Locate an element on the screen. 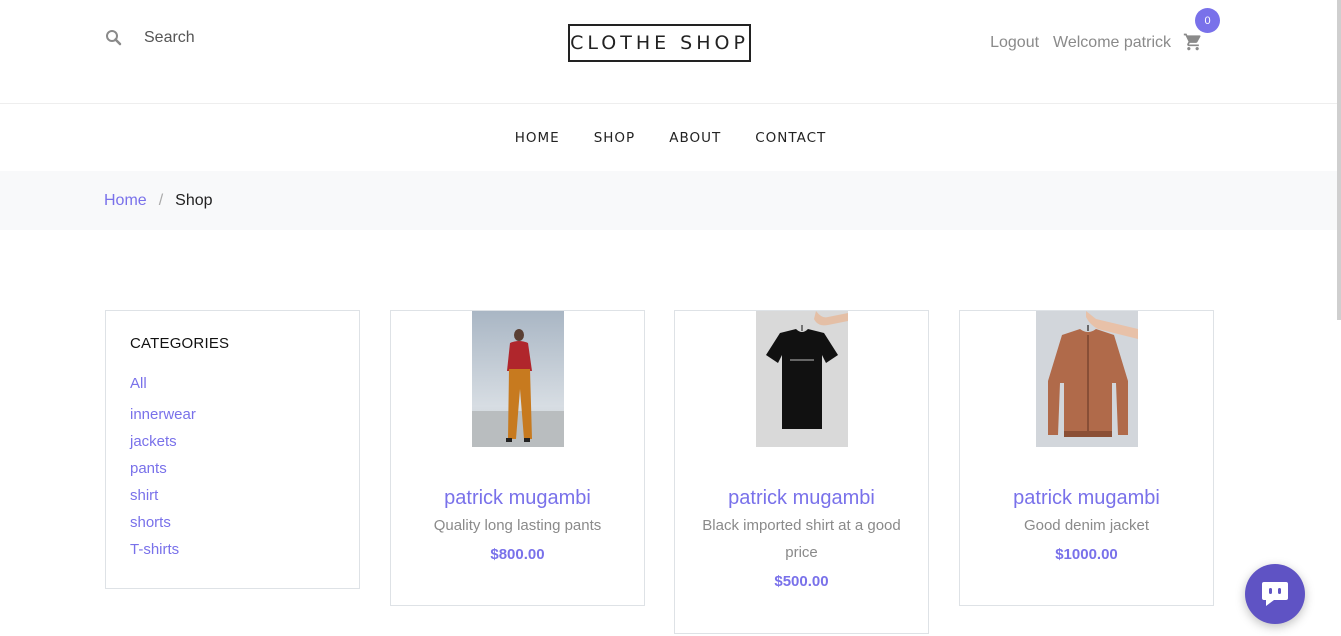 Image resolution: width=1341 pixels, height=636 pixels. list-item: T-shirts is located at coordinates (232, 549).